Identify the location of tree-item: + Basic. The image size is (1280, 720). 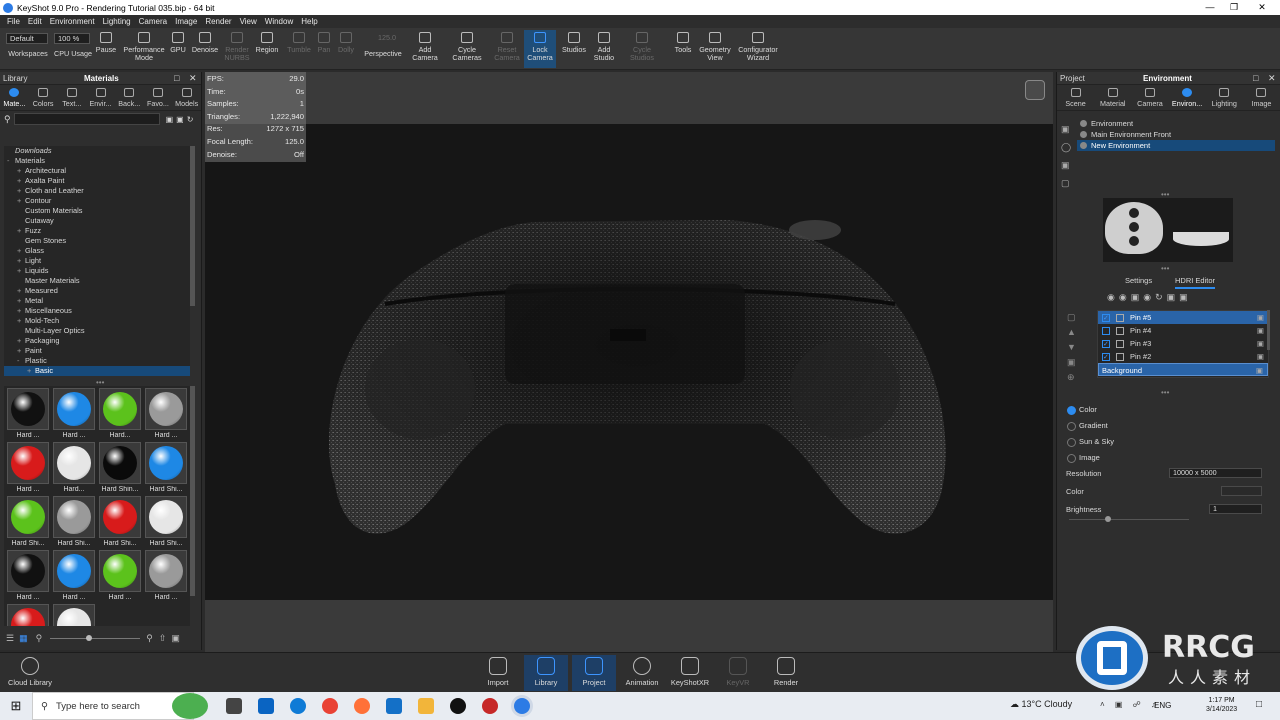
(97, 371).